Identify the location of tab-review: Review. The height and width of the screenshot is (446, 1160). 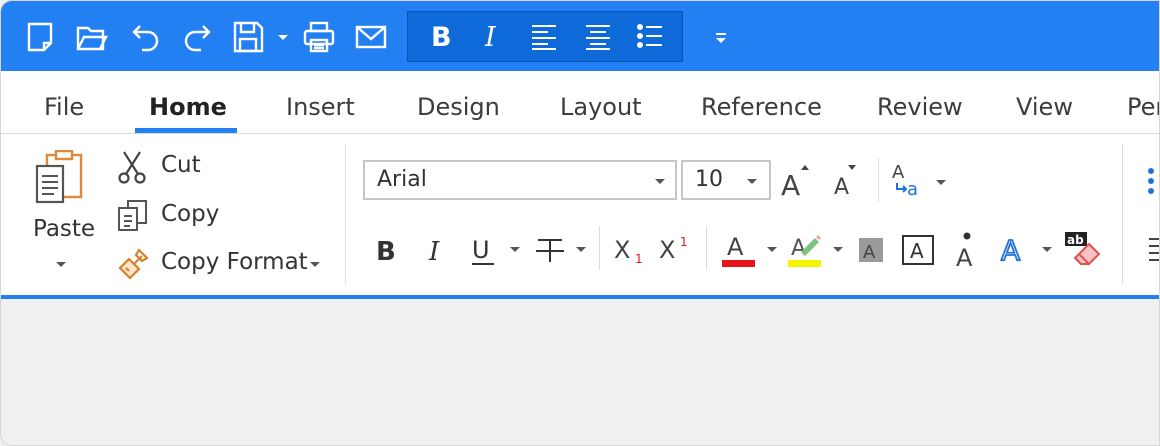
(920, 107).